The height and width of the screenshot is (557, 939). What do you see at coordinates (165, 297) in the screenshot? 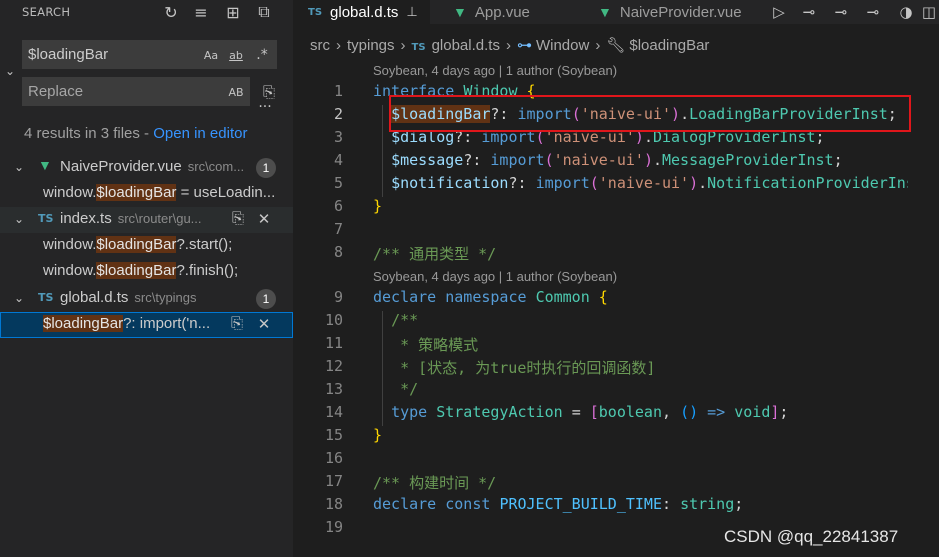
I see `file-path: src\typings` at bounding box center [165, 297].